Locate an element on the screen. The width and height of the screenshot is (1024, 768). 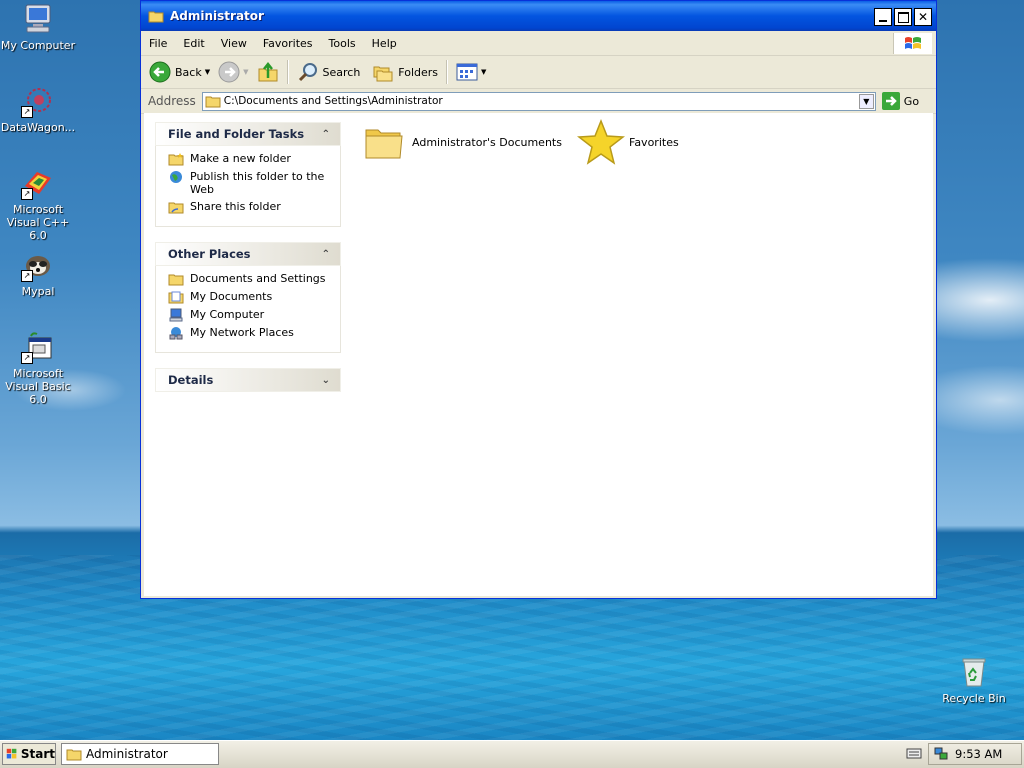
start-button: Start is located at coordinates (29, 754).